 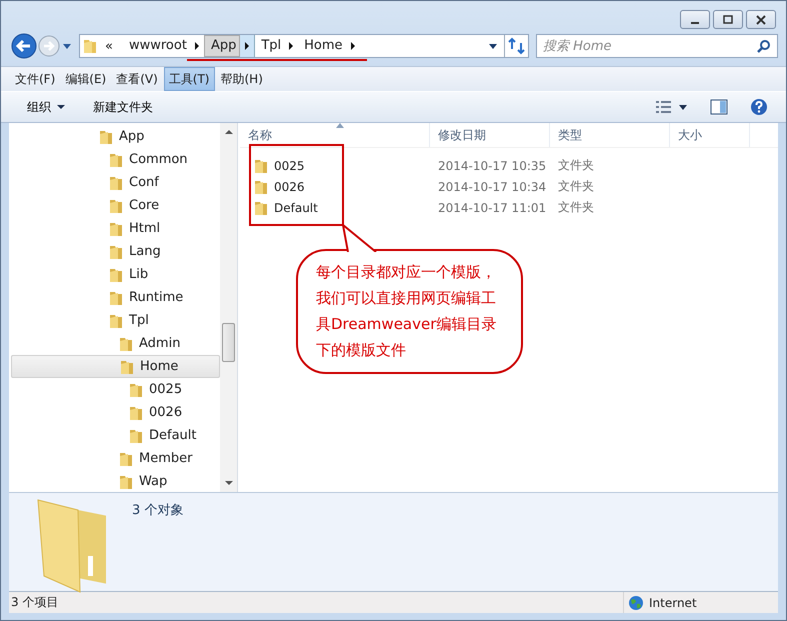 I want to click on tree-item: 0026, so click(x=115, y=412).